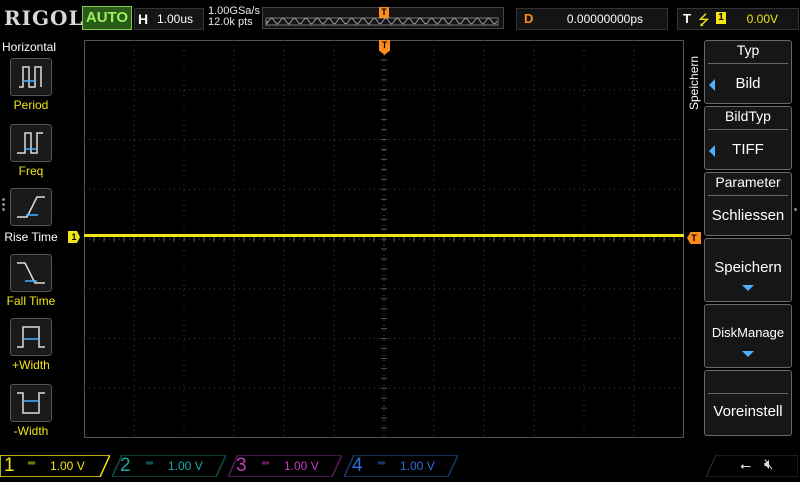 This screenshot has height=482, width=800. I want to click on scroll-indicator-left, so click(4, 204).